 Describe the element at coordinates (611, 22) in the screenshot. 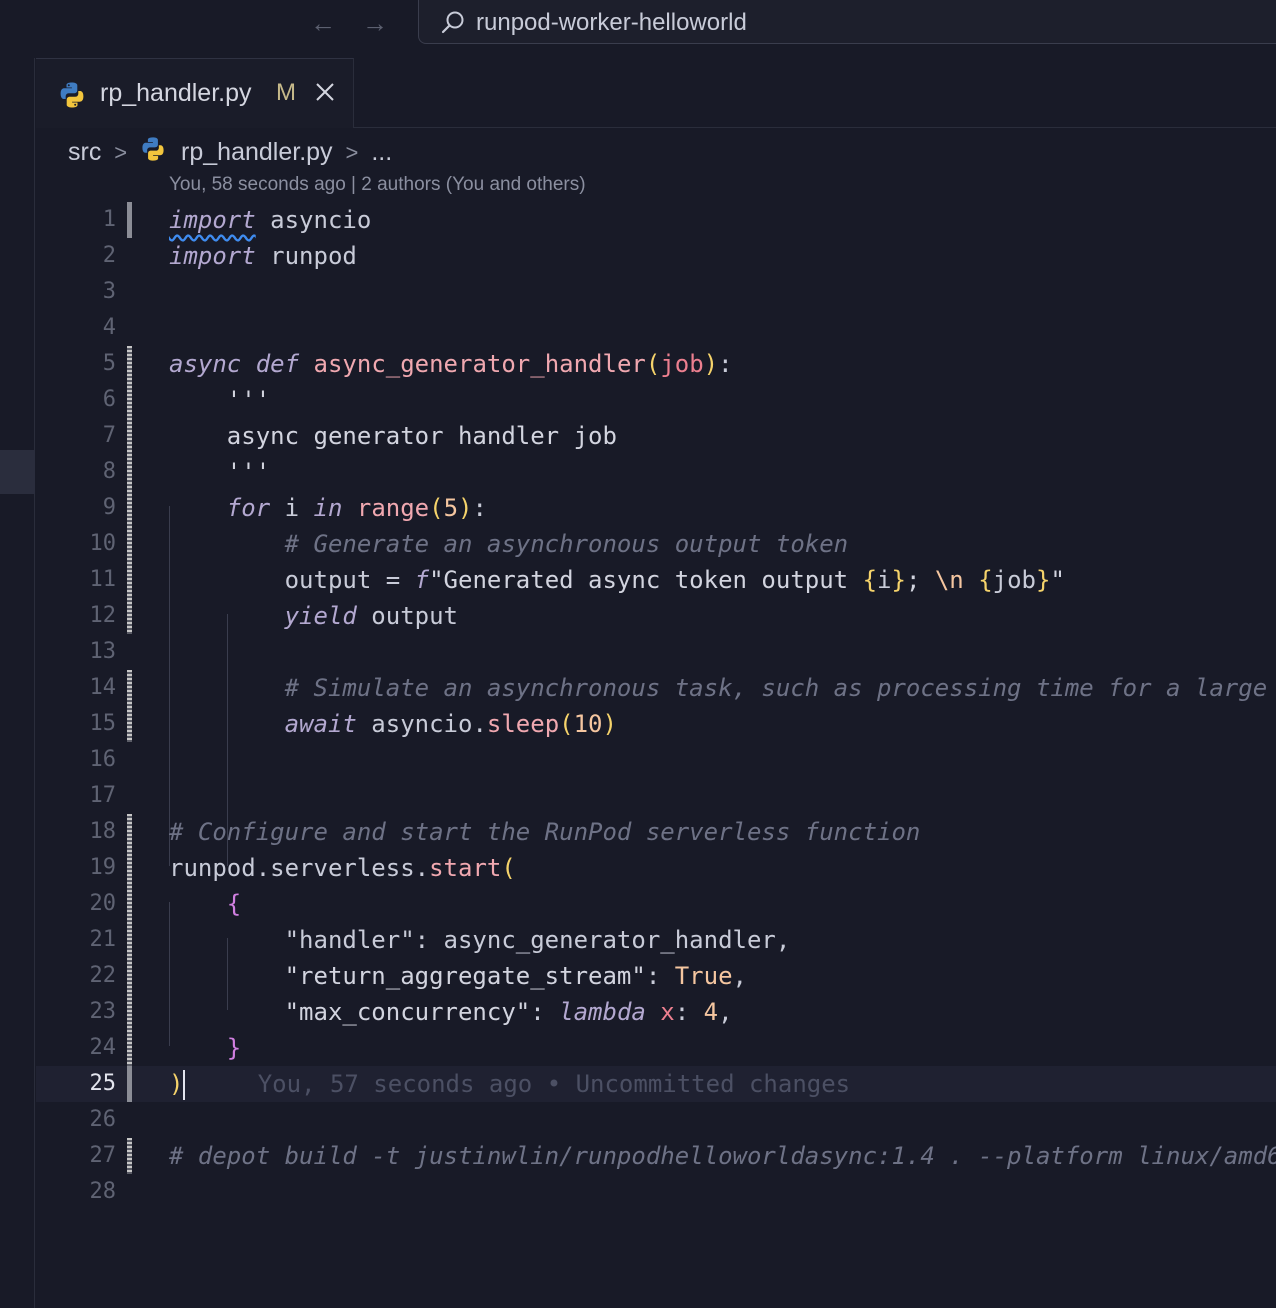

I see `workspace-name: runpod-worker-helloworld` at that location.